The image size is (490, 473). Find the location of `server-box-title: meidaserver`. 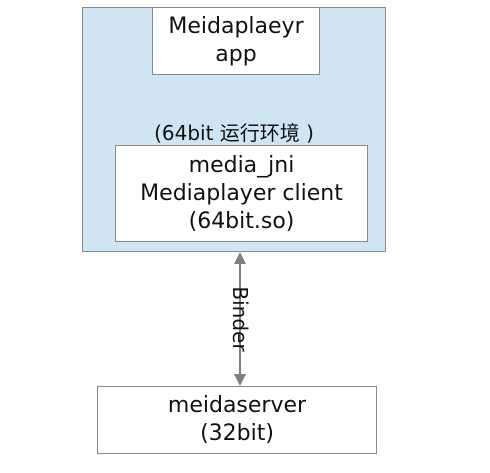

server-box-title: meidaserver is located at coordinates (237, 405).